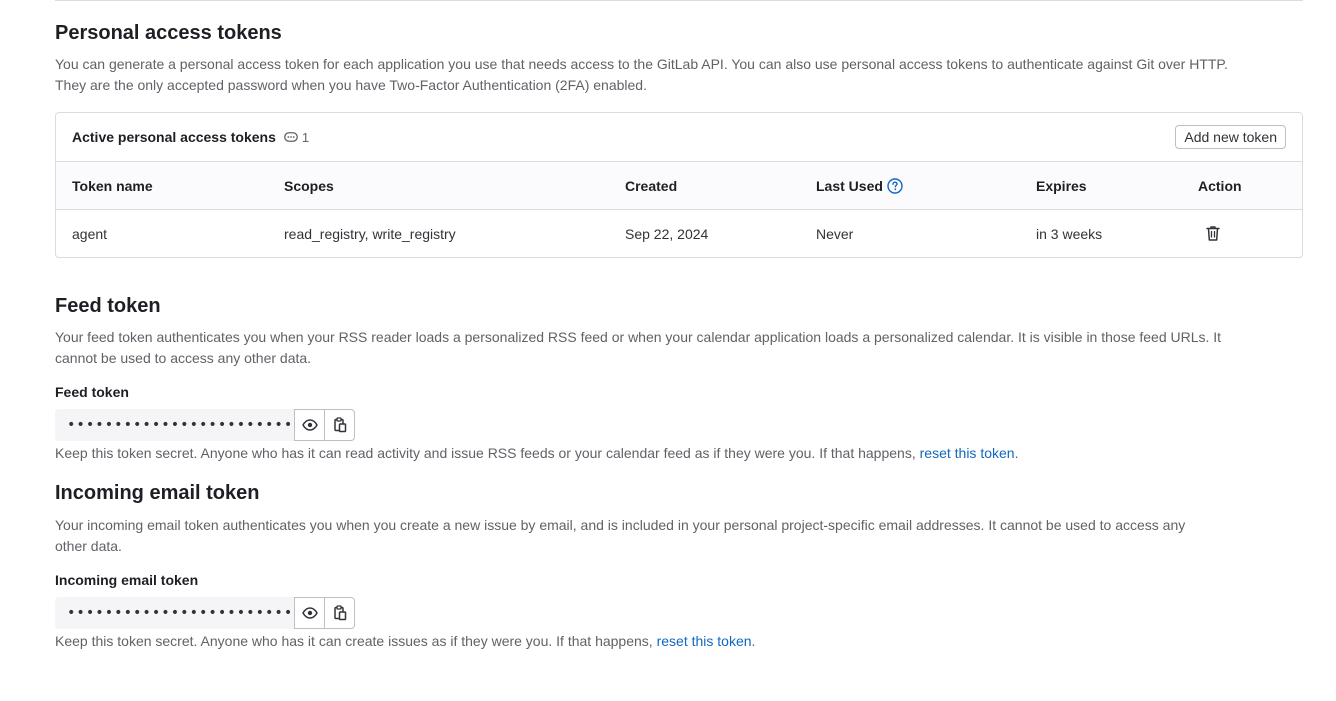 Image resolution: width=1336 pixels, height=701 pixels. Describe the element at coordinates (849, 186) in the screenshot. I see `column-header-last-used-label: Last Used` at that location.